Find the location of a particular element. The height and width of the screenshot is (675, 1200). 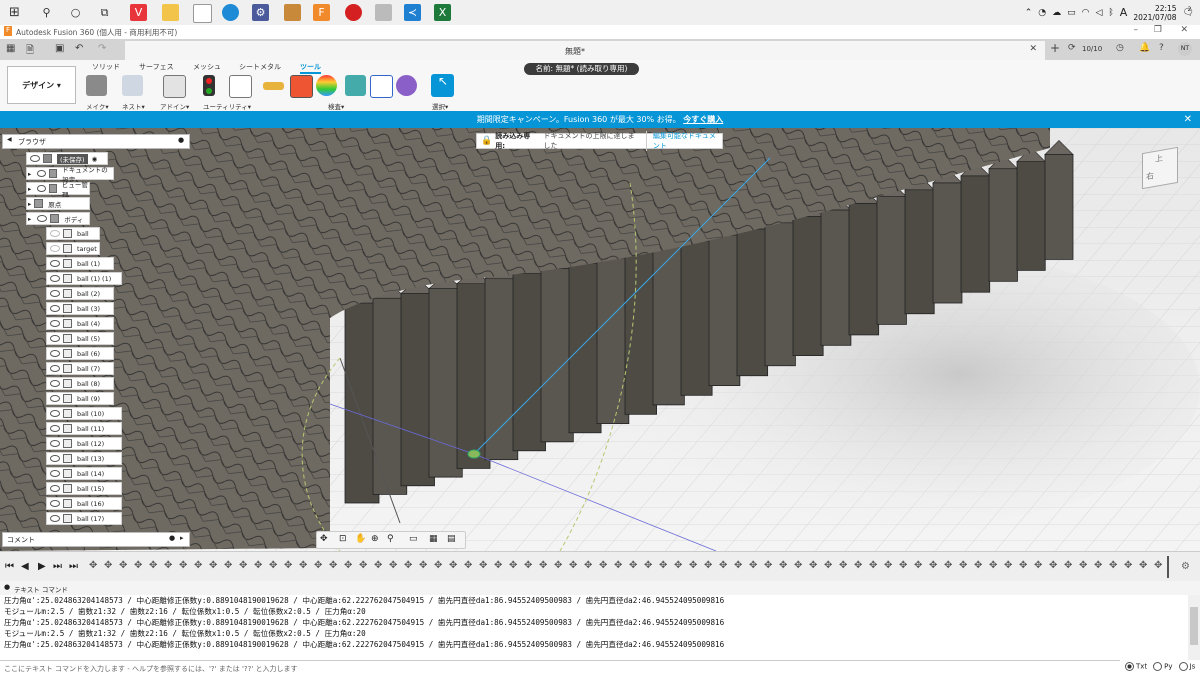

job-status-icon: ⟳ is located at coordinates (1072, 48).